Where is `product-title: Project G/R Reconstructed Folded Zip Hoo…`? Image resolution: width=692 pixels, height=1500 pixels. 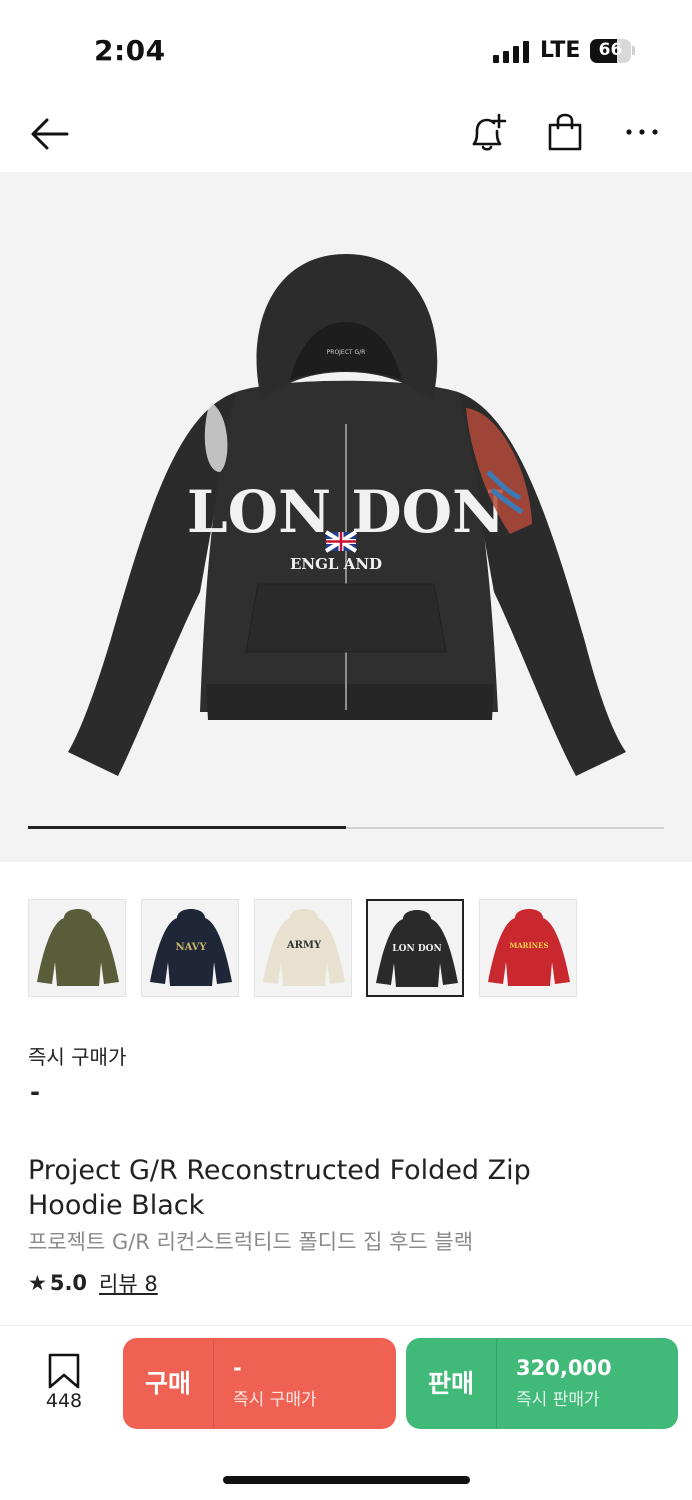
product-title: Project G/R Reconstructed Folded Zip Hoo… is located at coordinates (279, 1188).